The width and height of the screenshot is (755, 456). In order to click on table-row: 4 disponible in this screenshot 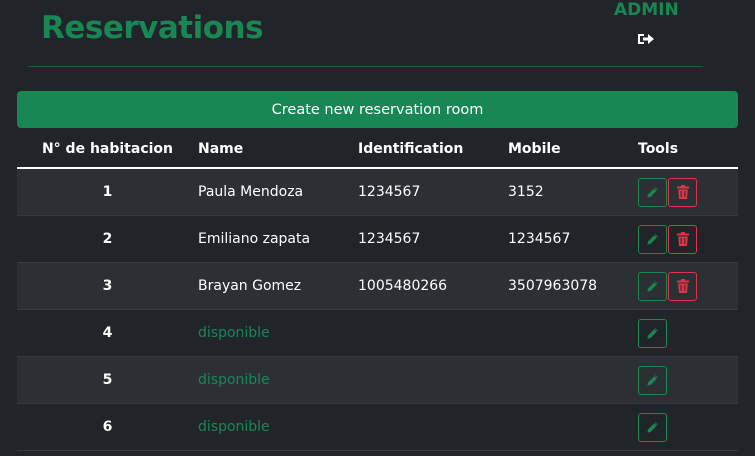, I will do `click(377, 333)`.